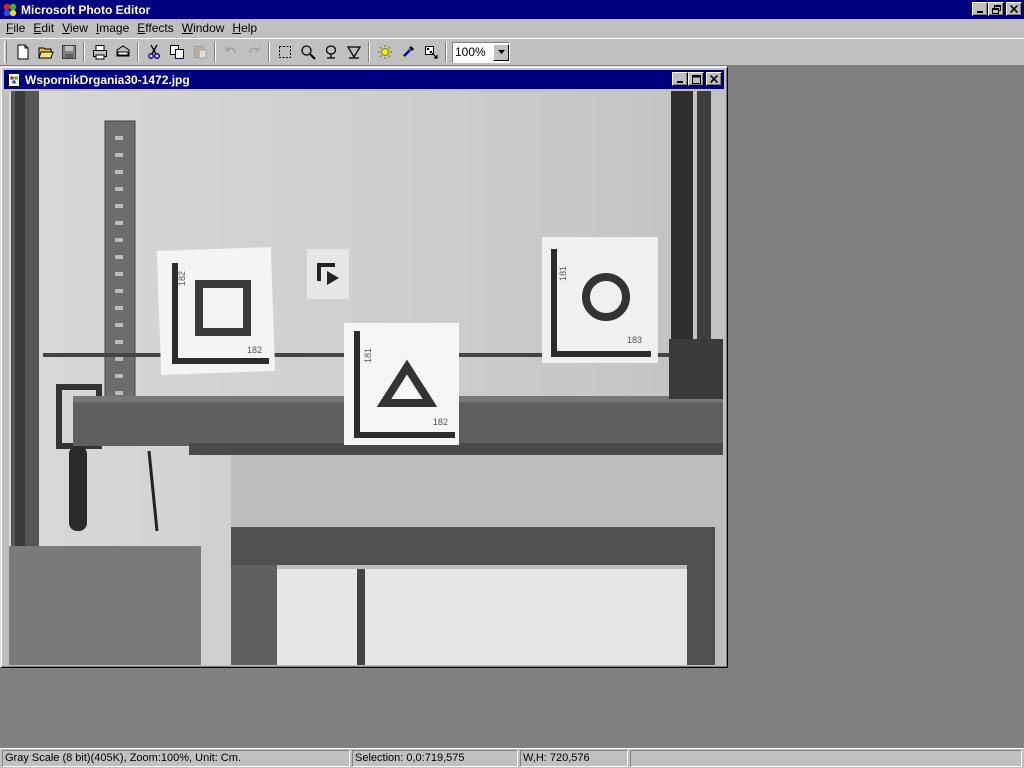 This screenshot has height=768, width=1024. I want to click on select-button, so click(284, 52).